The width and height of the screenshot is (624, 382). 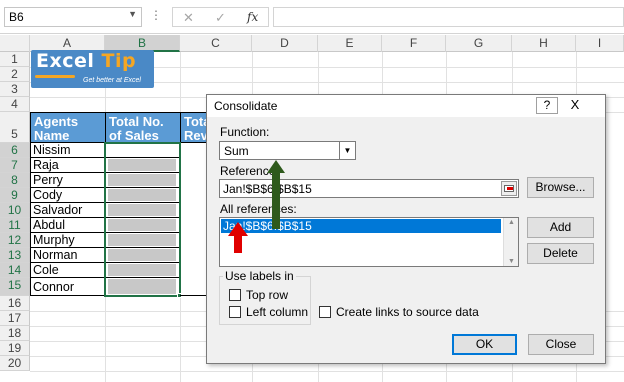 What do you see at coordinates (276, 194) in the screenshot?
I see `green-arrow` at bounding box center [276, 194].